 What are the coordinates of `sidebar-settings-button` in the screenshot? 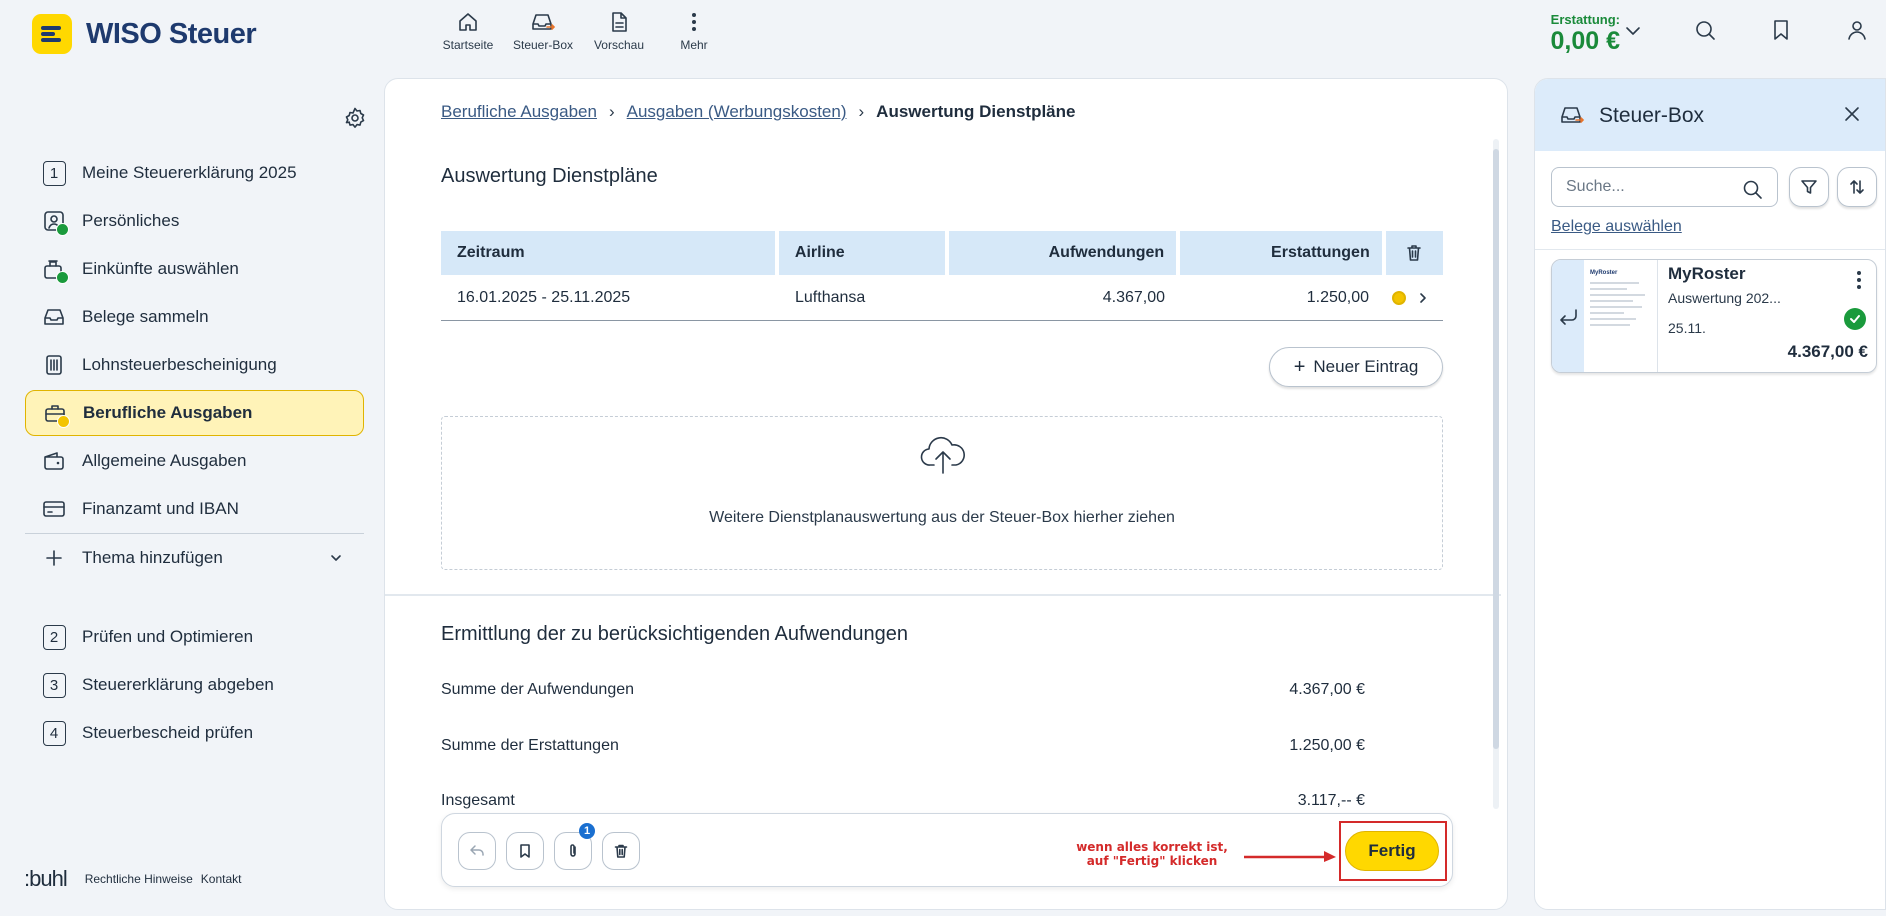 It's located at (355, 118).